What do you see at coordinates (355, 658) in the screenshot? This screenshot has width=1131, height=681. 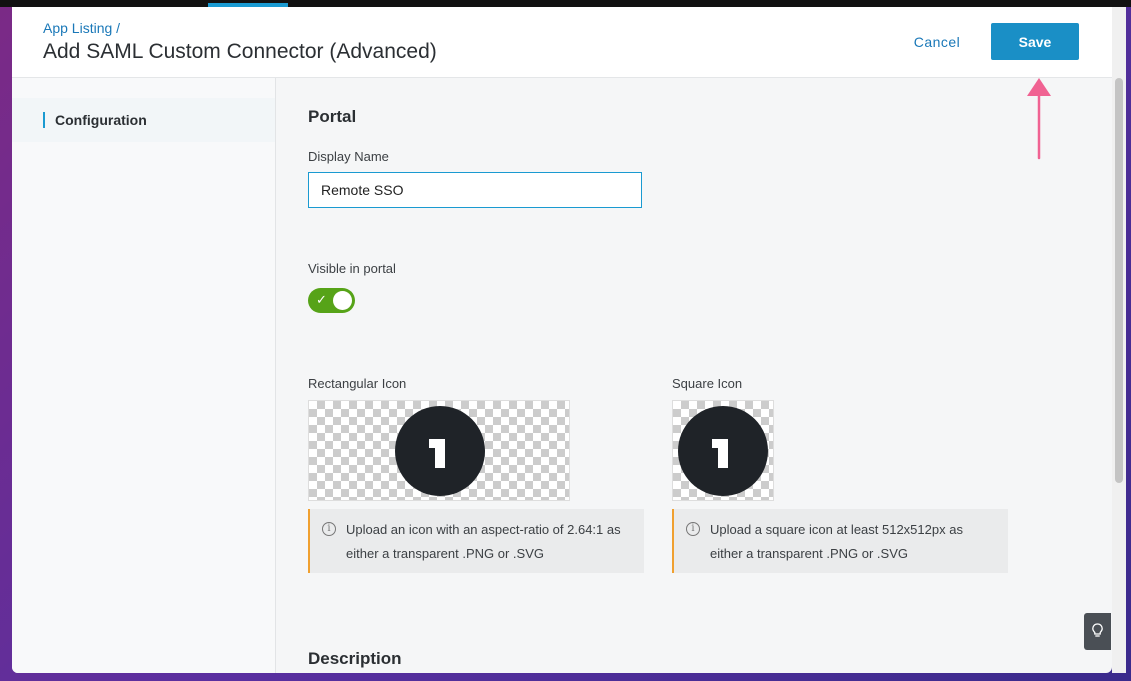 I see `description-section-title: Description` at bounding box center [355, 658].